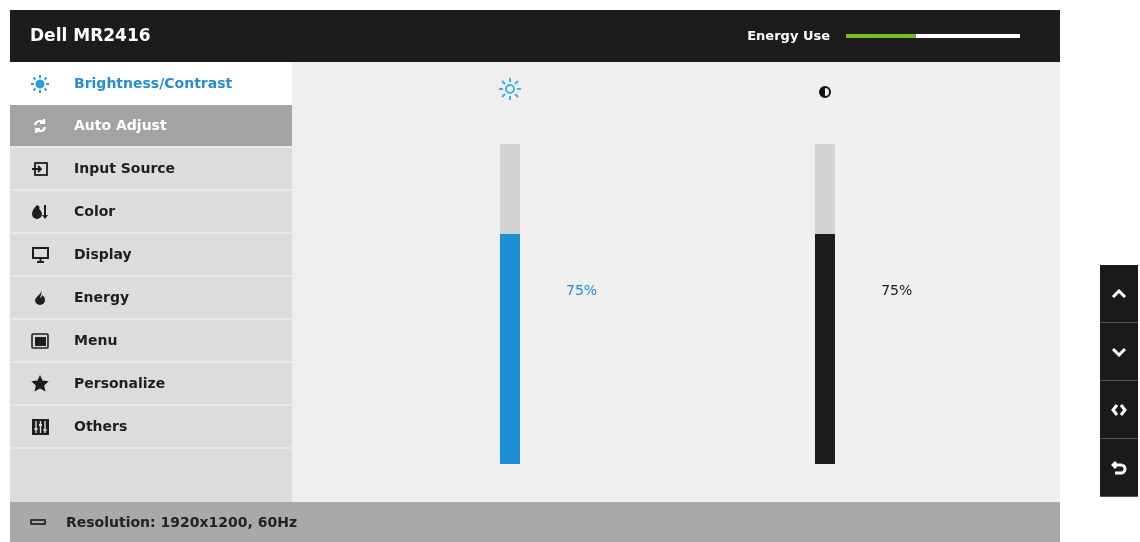  What do you see at coordinates (40, 211) in the screenshot?
I see `color-icon` at bounding box center [40, 211].